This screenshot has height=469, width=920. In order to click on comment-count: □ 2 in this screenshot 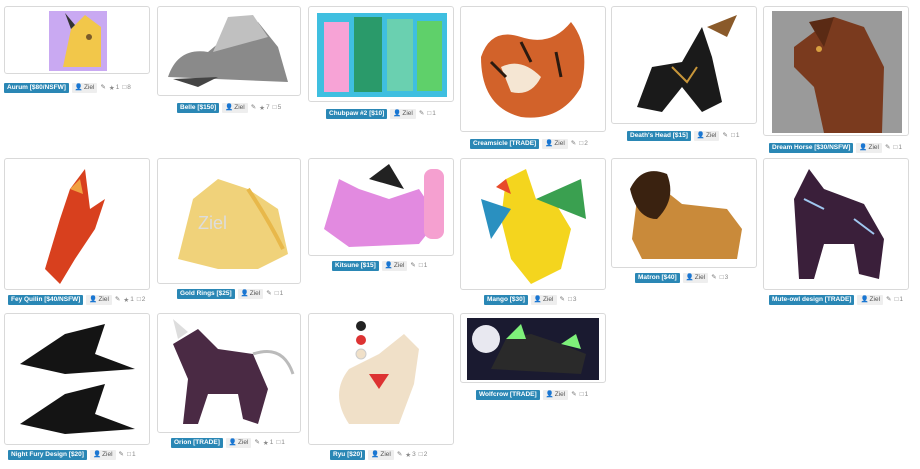, I will do `click(141, 299)`.